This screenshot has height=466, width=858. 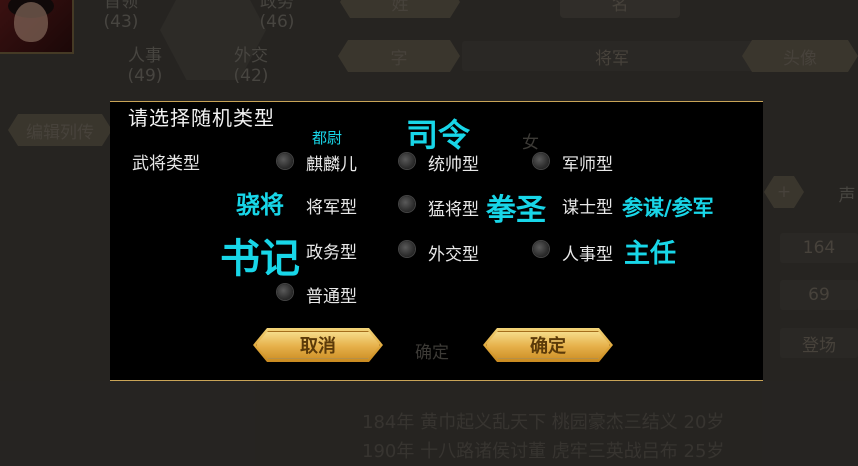 I want to click on annotation-shuji: 书记, so click(x=260, y=259).